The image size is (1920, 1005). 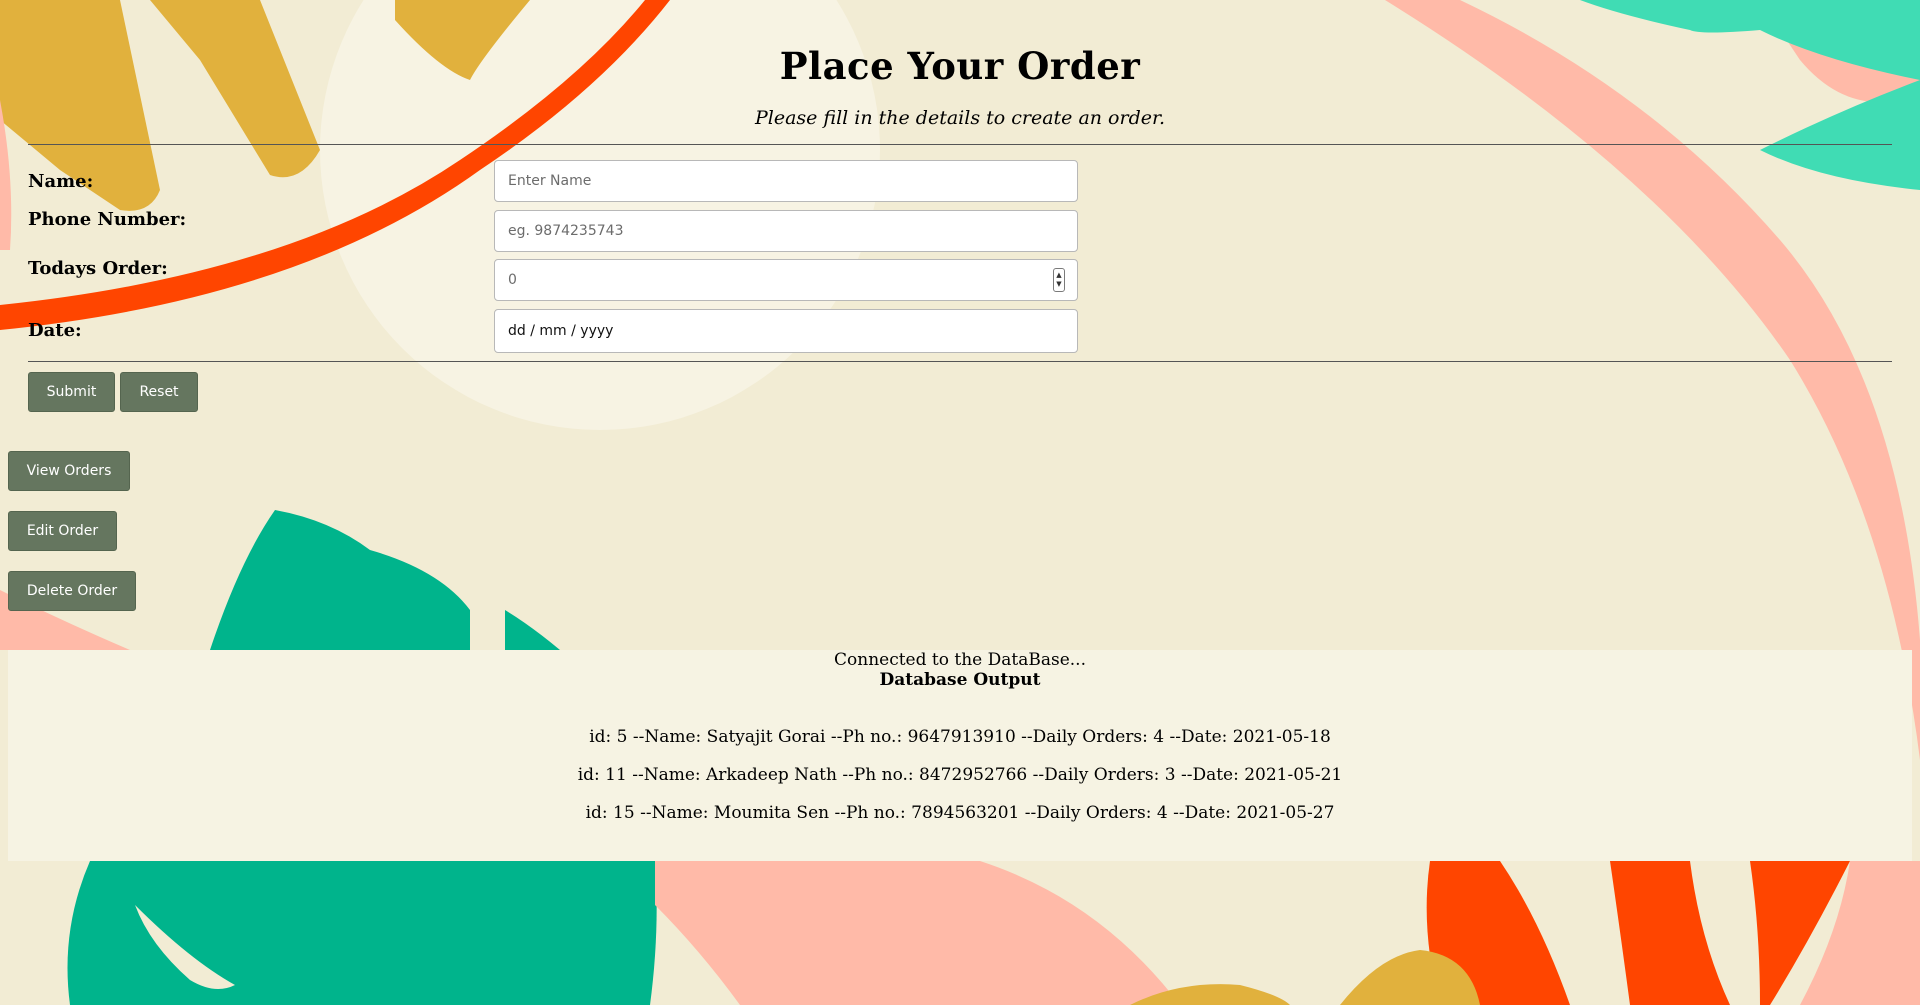 What do you see at coordinates (69, 471) in the screenshot?
I see `view-orders-button: View Orders` at bounding box center [69, 471].